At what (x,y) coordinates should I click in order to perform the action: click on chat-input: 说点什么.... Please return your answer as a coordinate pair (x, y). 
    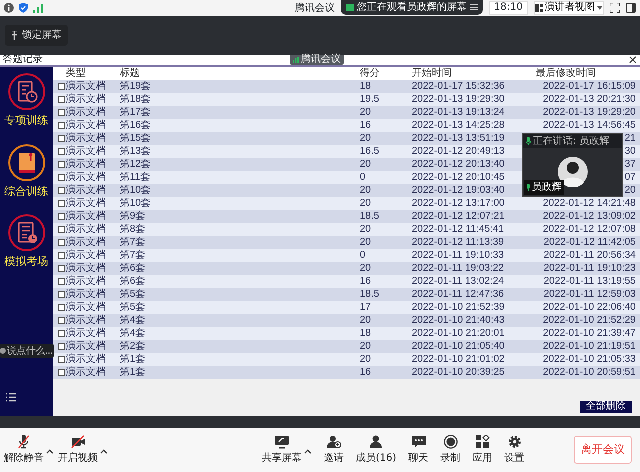
    Looking at the image, I should click on (27, 351).